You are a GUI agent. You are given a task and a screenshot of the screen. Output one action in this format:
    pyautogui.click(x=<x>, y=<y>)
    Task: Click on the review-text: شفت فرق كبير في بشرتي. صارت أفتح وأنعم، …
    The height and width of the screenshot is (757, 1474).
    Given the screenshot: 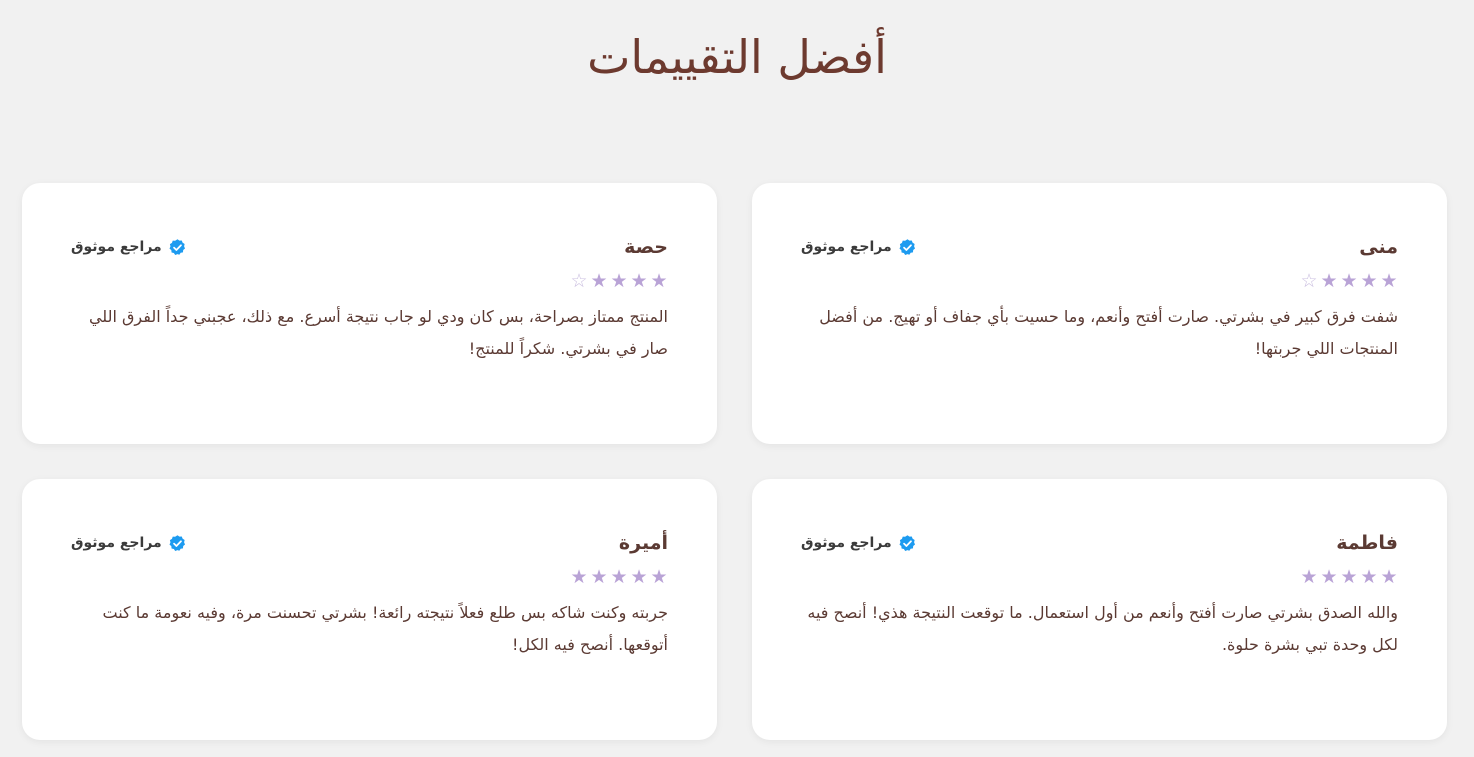 What is the action you would take?
    pyautogui.click(x=1108, y=332)
    